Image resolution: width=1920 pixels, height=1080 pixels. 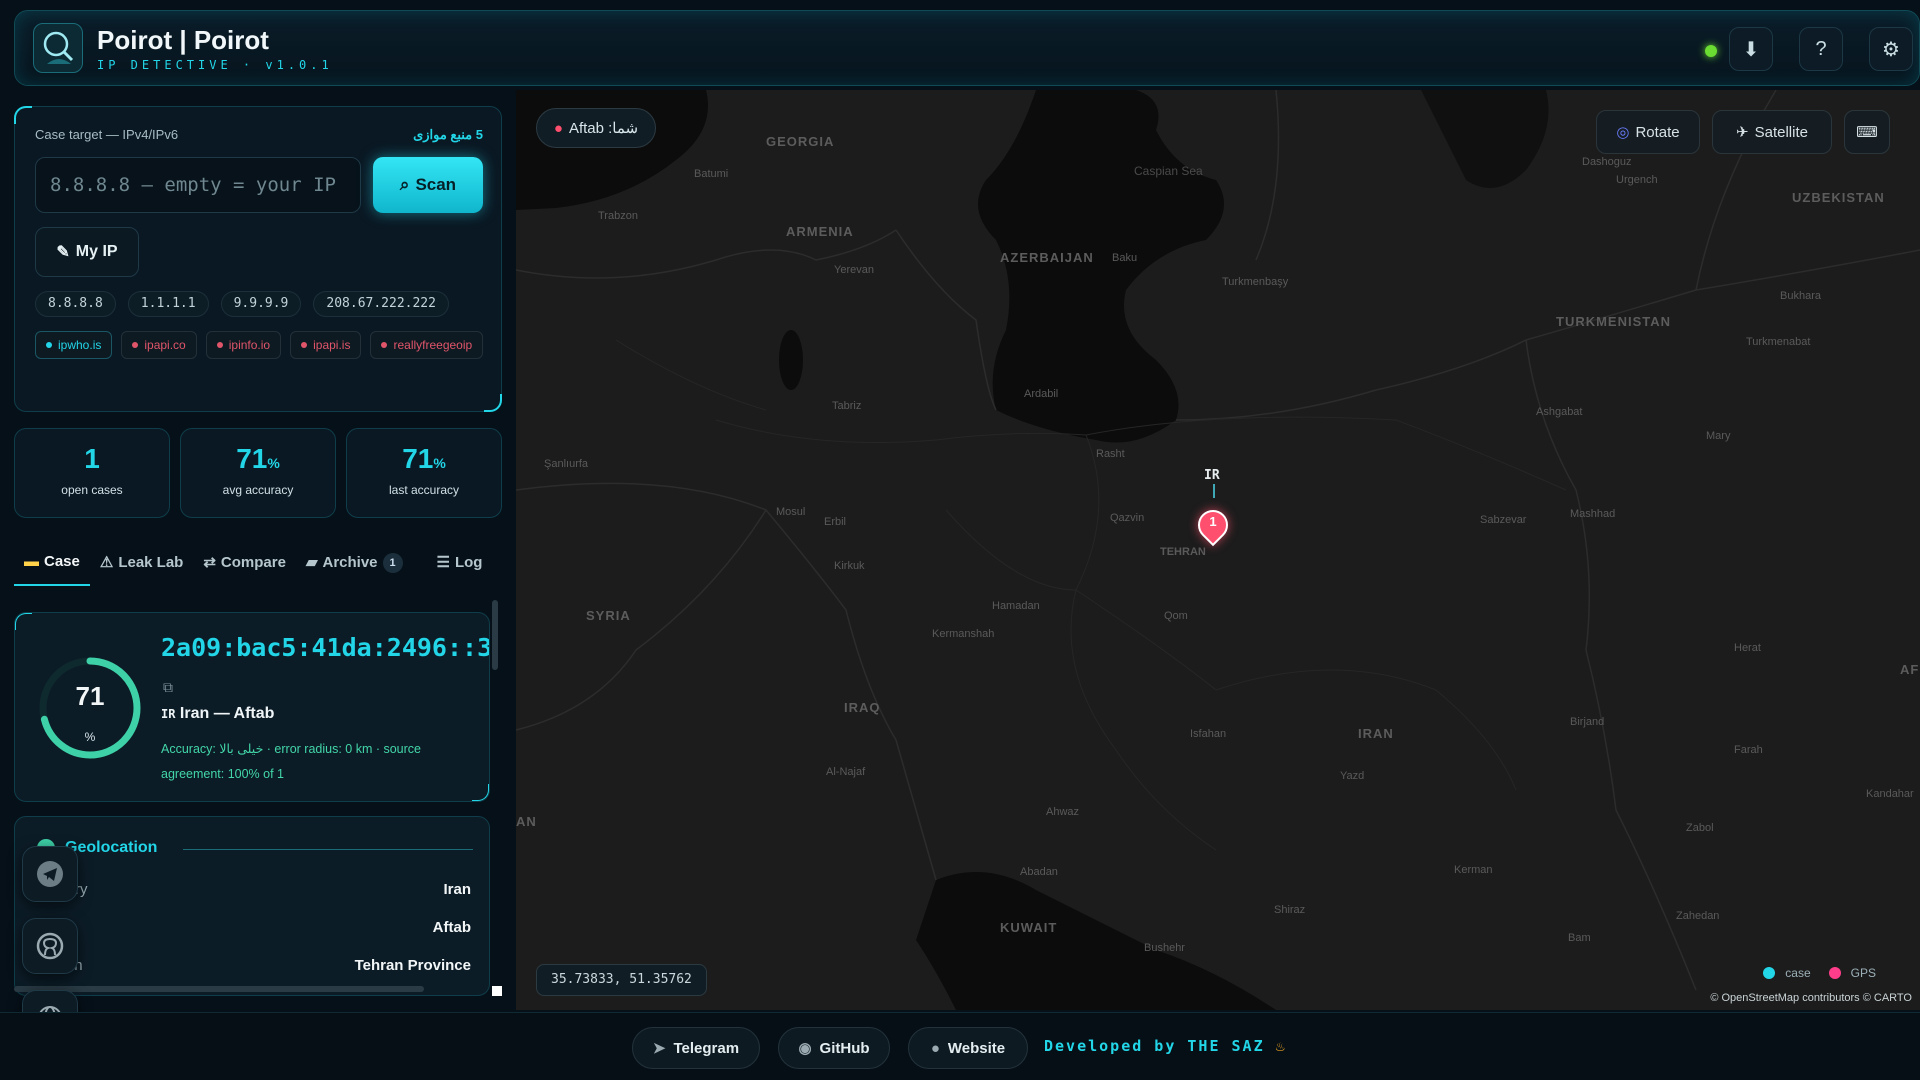 I want to click on telegram-icon: ➤, so click(x=659, y=1048).